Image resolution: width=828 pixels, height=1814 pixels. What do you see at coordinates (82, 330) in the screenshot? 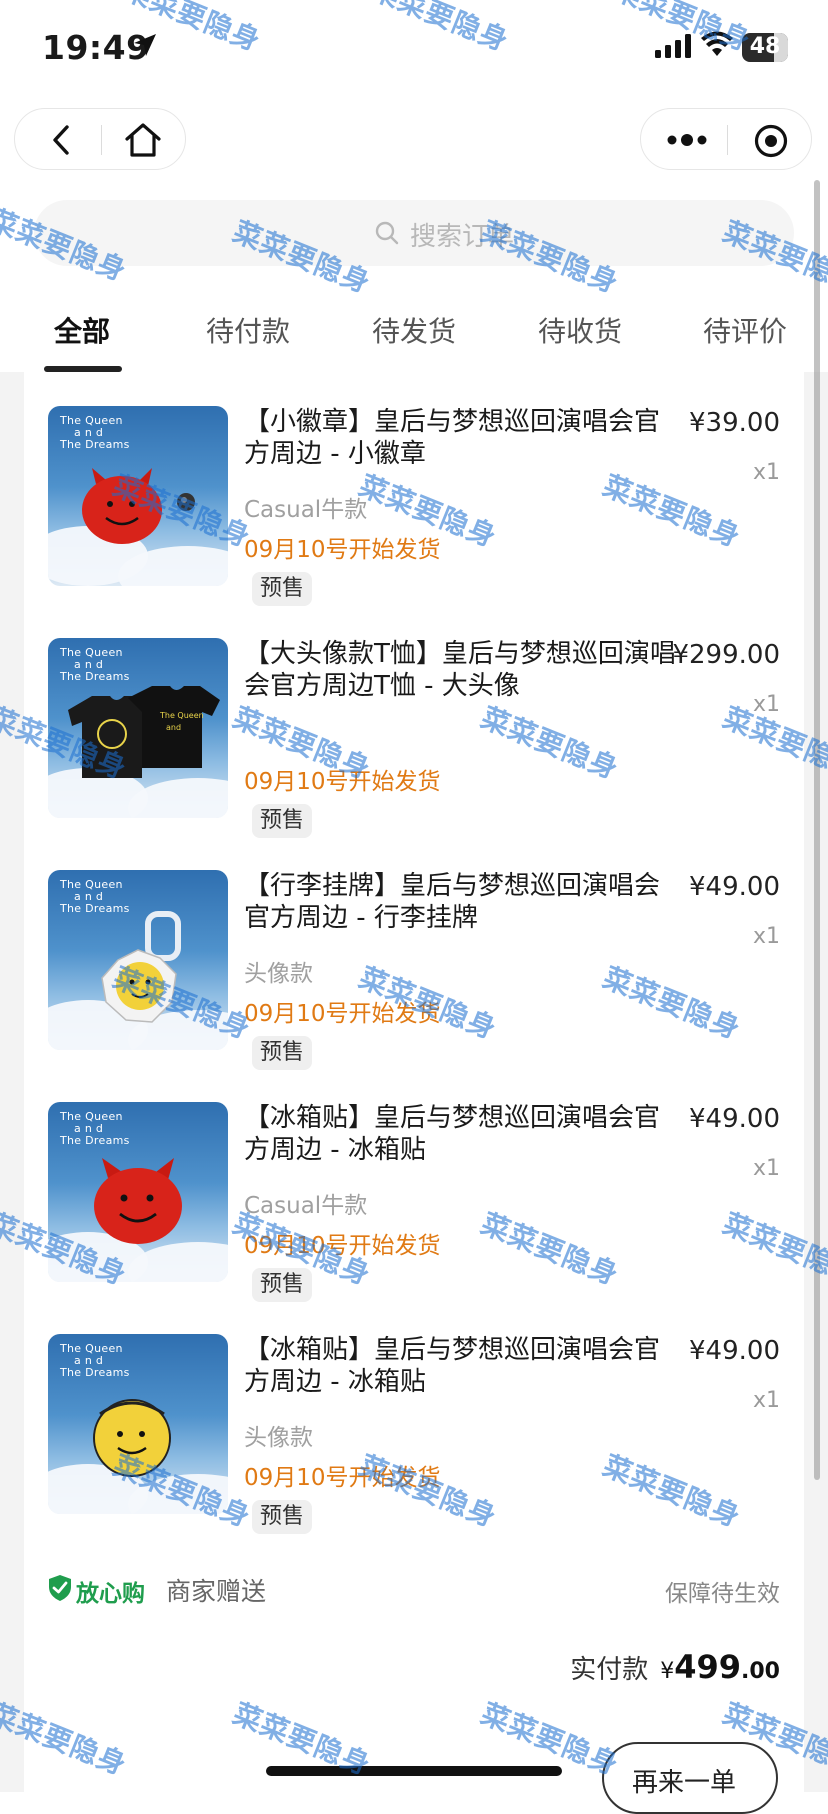
I see `tab-all: 全部` at bounding box center [82, 330].